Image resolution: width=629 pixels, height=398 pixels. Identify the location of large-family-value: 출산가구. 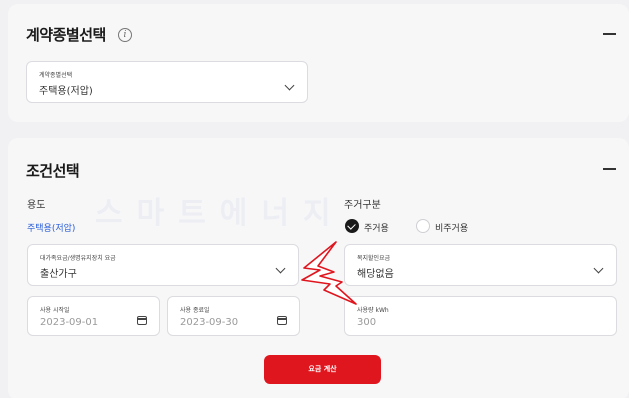
(58, 274).